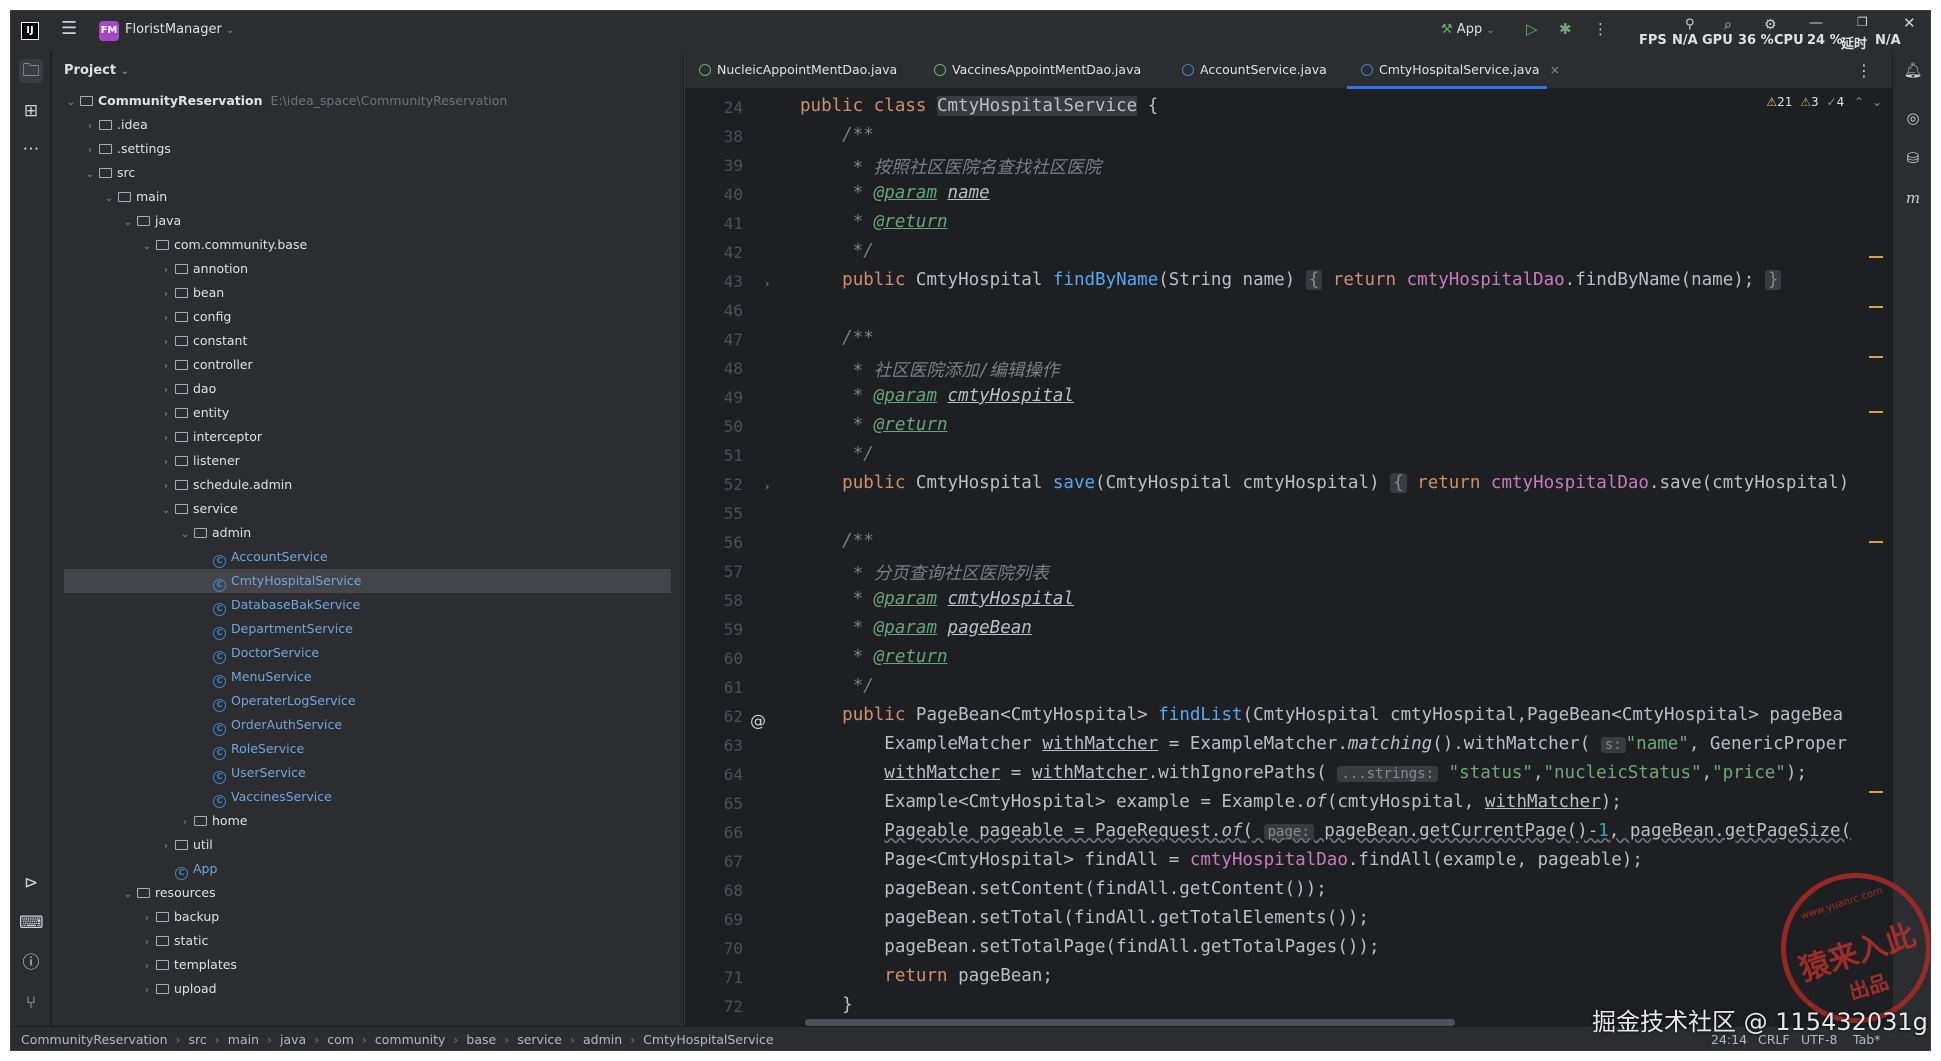  What do you see at coordinates (367, 149) in the screenshot?
I see `tree-item: › .settings` at bounding box center [367, 149].